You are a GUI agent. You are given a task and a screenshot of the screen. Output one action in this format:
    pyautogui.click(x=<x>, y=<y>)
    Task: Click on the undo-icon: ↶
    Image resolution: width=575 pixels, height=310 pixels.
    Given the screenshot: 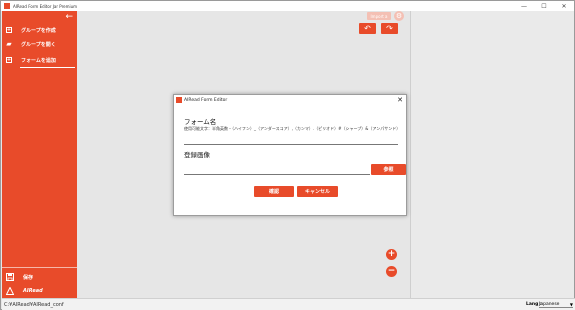 What is the action you would take?
    pyautogui.click(x=367, y=28)
    